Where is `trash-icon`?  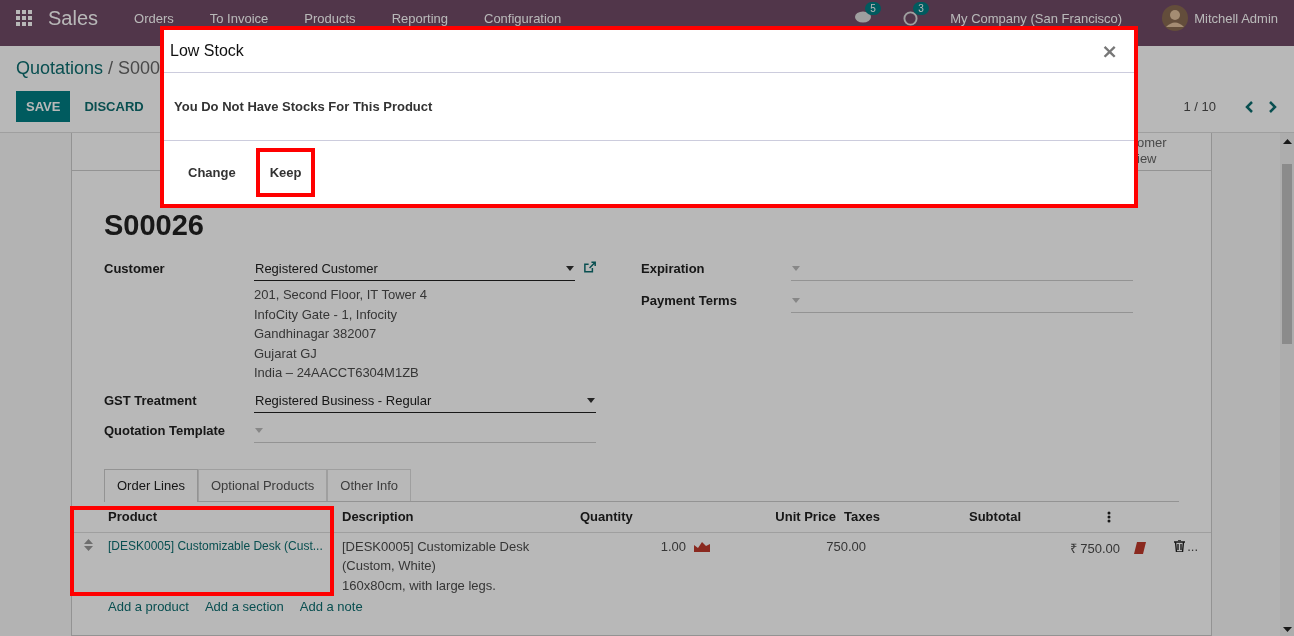
trash-icon is located at coordinates (1180, 546).